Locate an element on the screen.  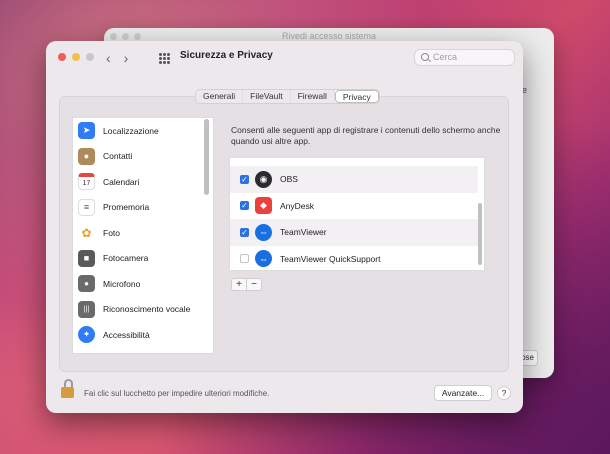
sidebar-scrollbar is located at coordinates (206, 157).